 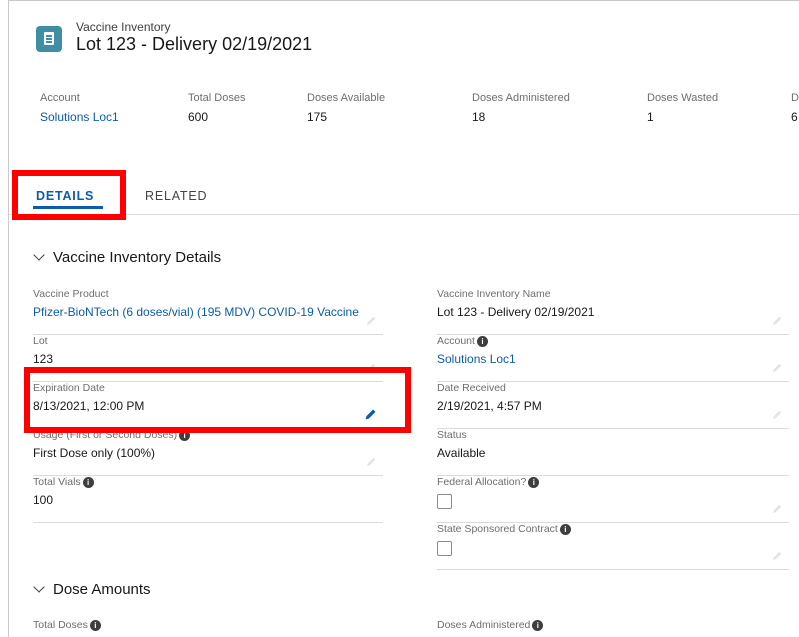 What do you see at coordinates (613, 405) in the screenshot?
I see `field-date-received: Date Received 2/19/2021, 4:57 PM` at bounding box center [613, 405].